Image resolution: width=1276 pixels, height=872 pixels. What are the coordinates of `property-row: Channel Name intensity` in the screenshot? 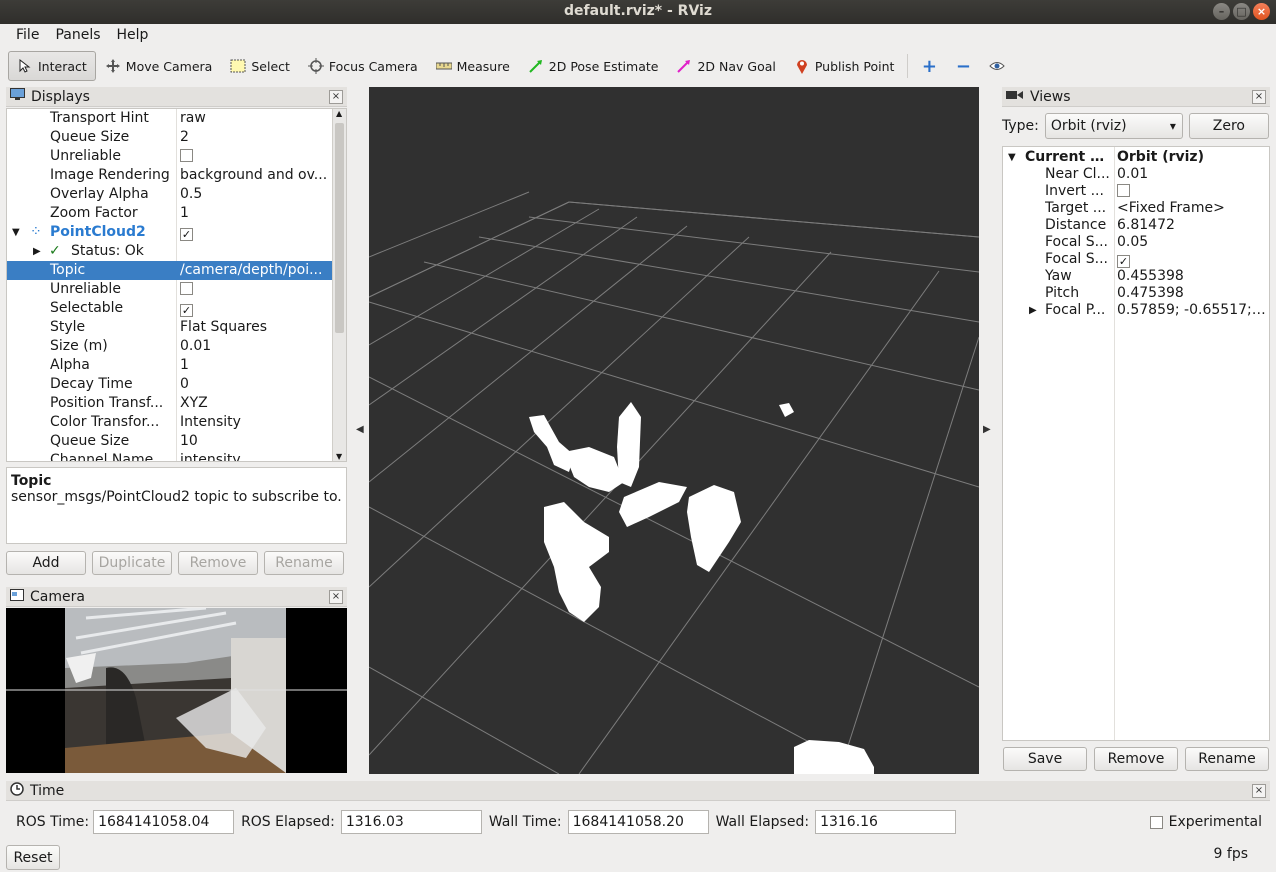 It's located at (170, 456).